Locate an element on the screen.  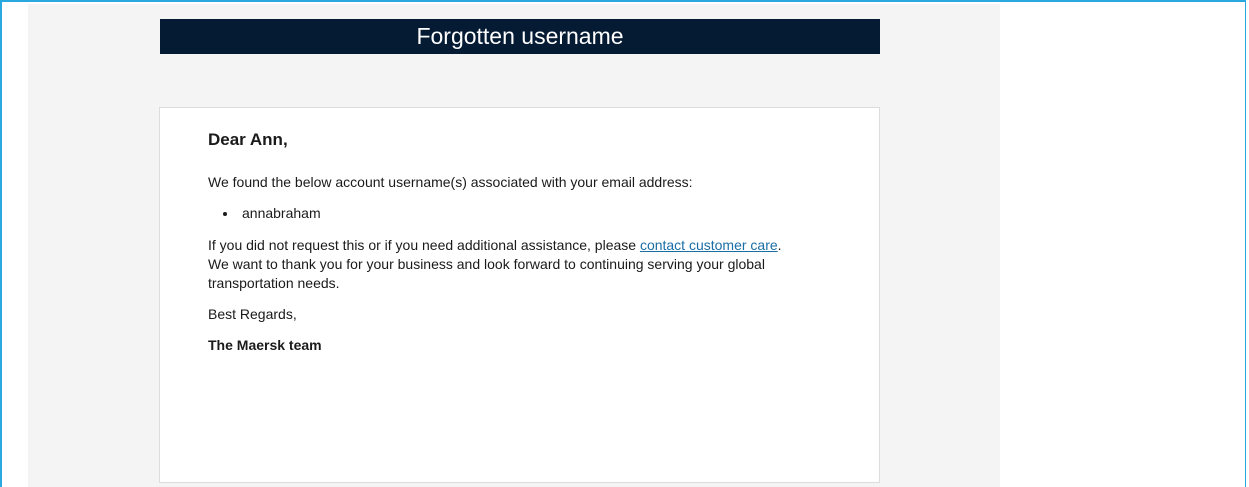
signature: The Maersk team is located at coordinates (265, 345).